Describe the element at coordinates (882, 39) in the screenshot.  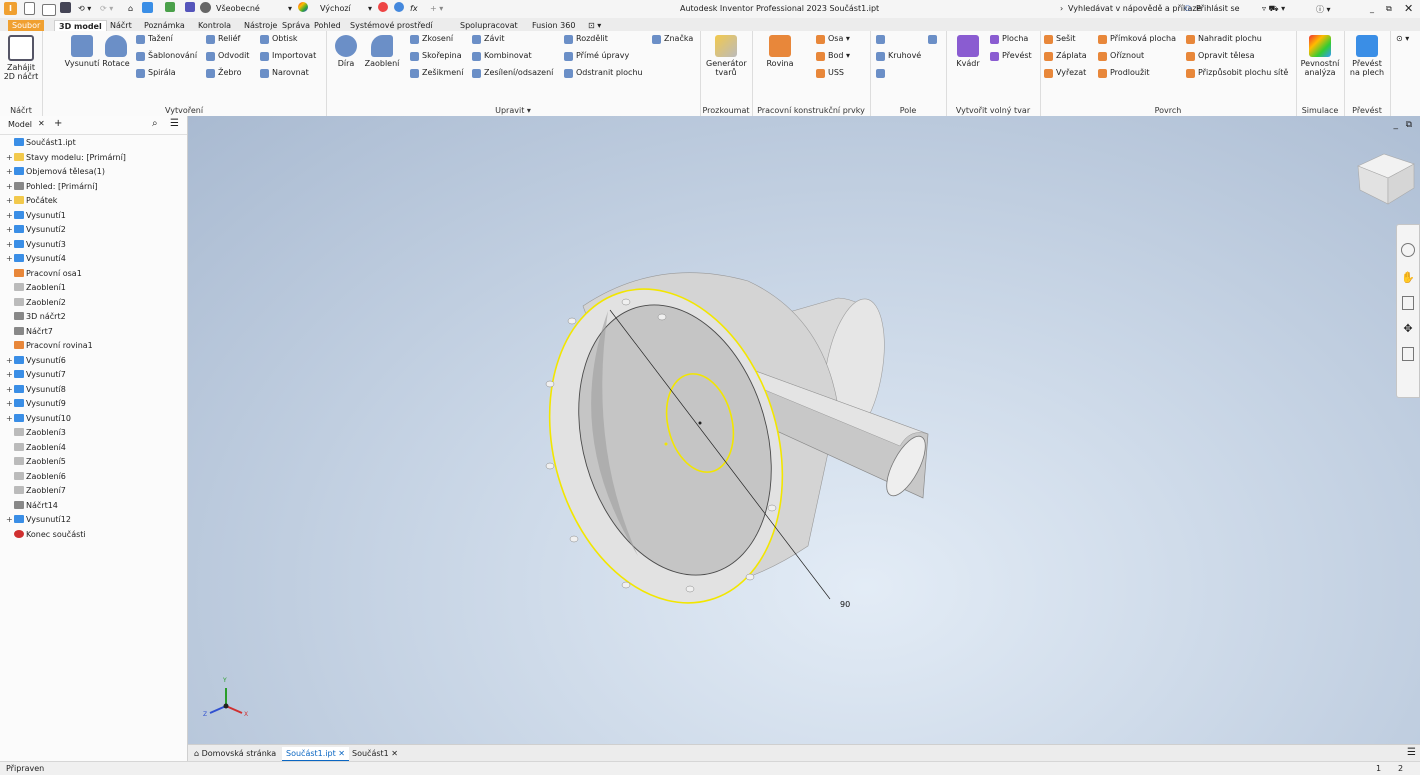
I see `rect-pattern-button` at that location.